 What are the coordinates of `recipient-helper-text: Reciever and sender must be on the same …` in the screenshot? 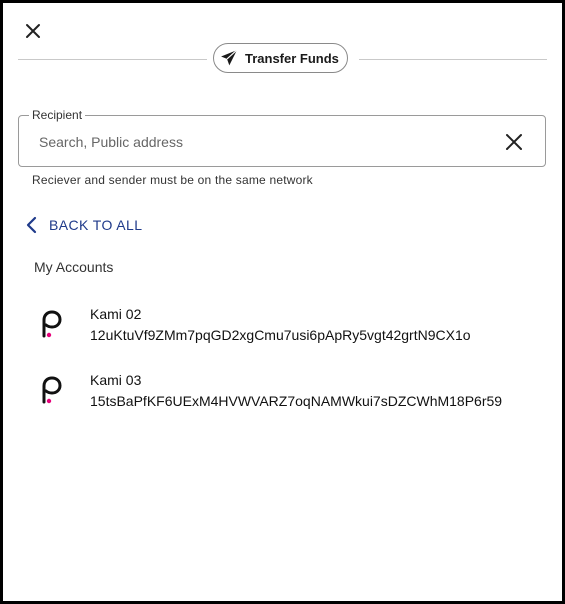 It's located at (172, 180).